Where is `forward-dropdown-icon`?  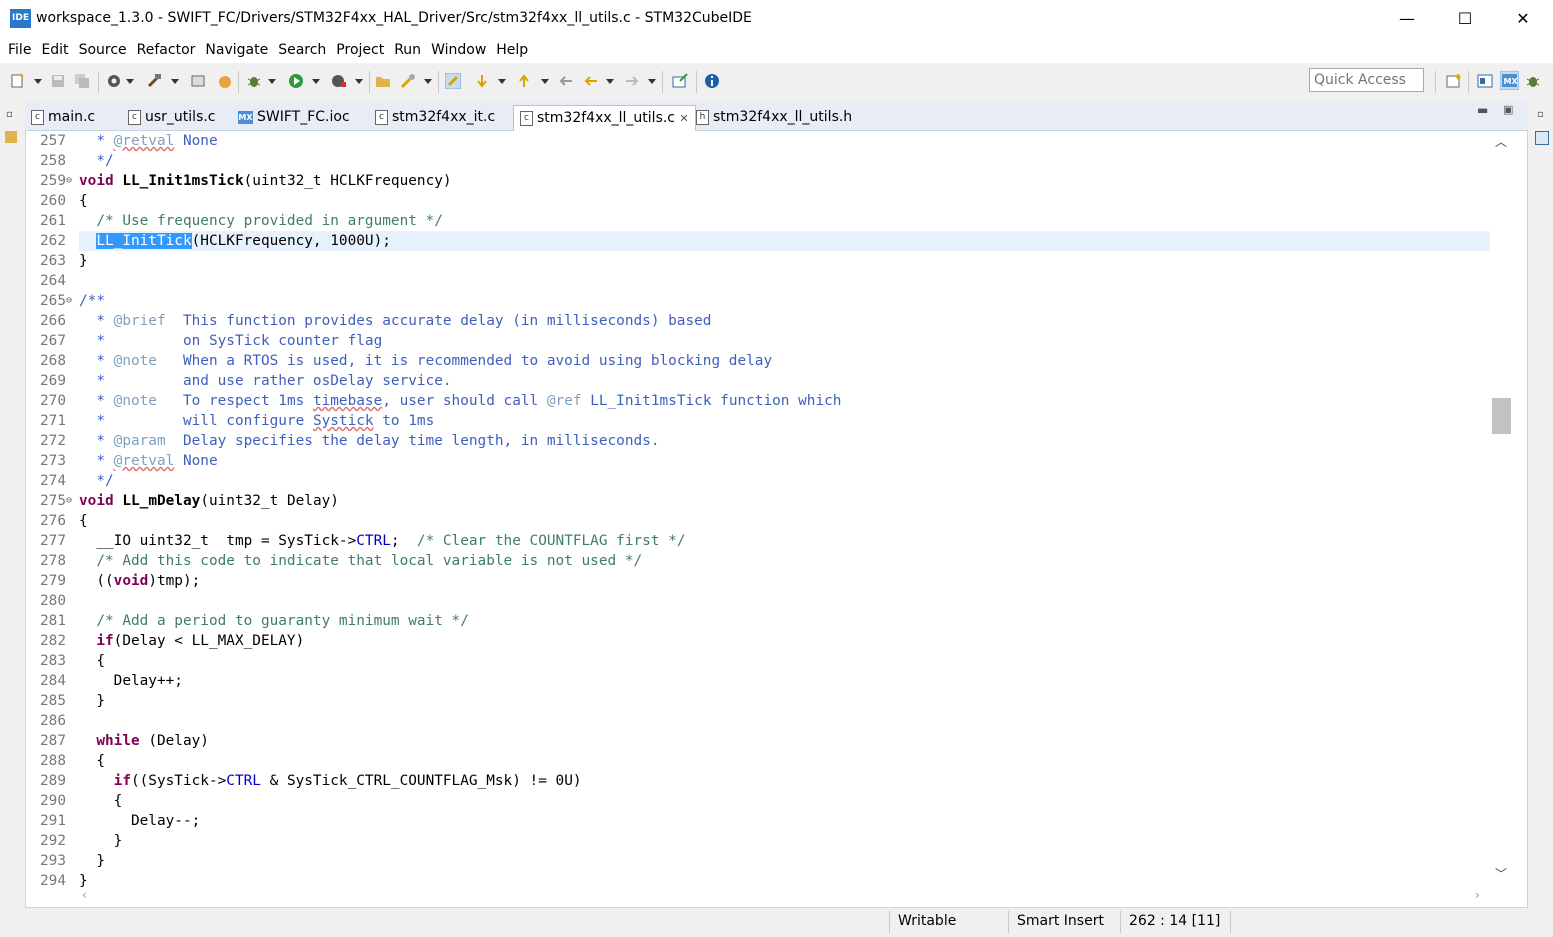
forward-dropdown-icon is located at coordinates (652, 81).